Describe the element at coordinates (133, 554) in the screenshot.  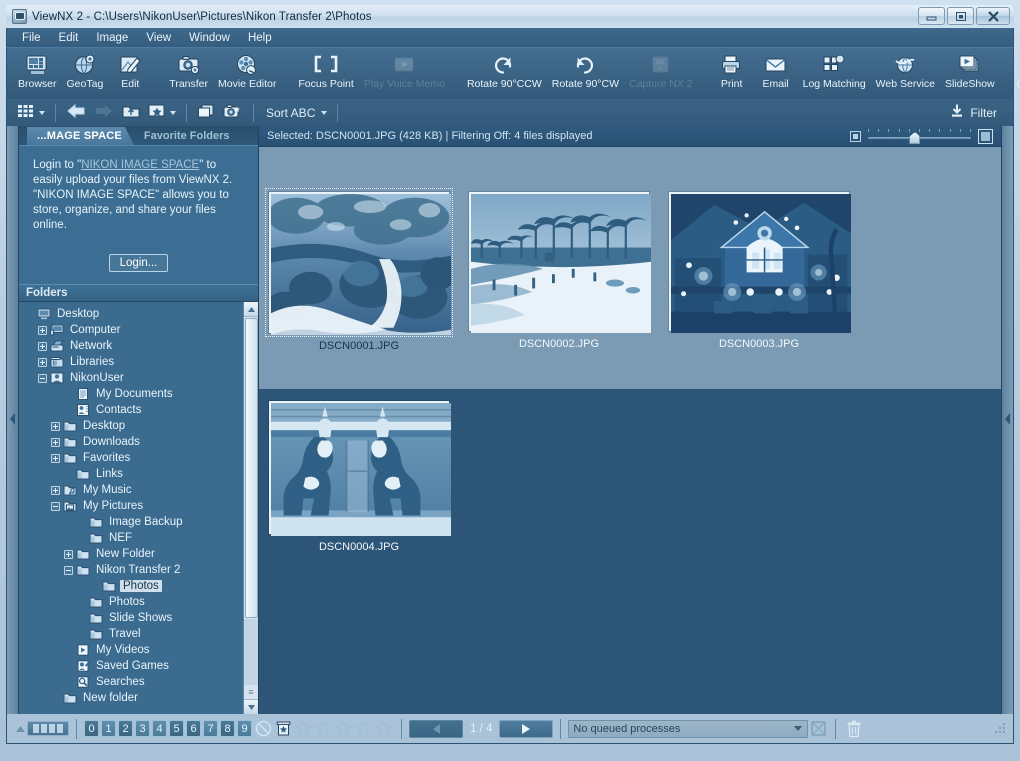
I see `folder-tree-item: New Folder` at that location.